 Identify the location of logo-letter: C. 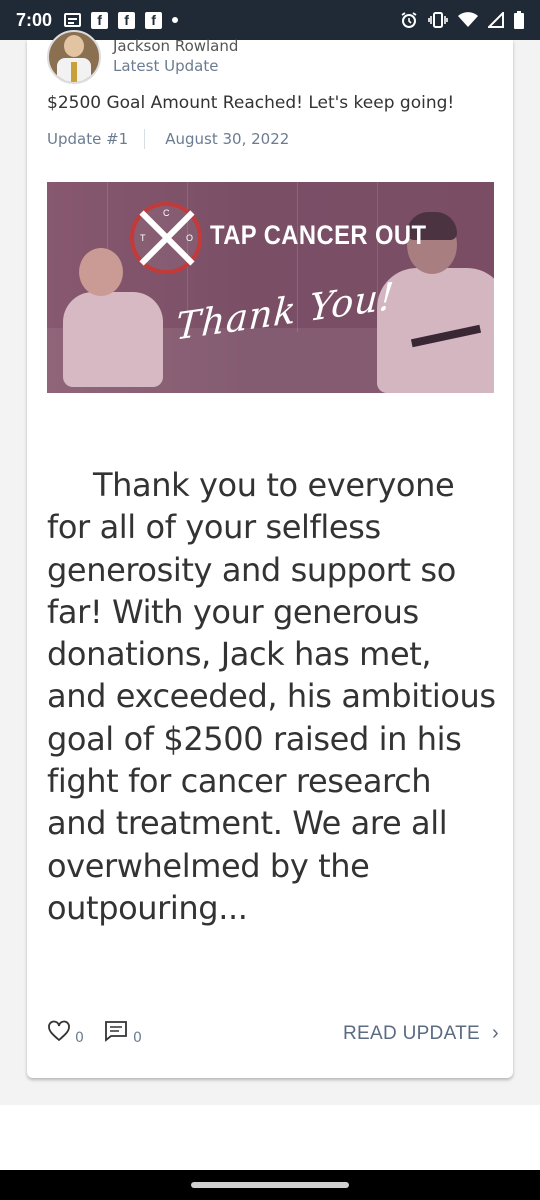
(166, 213).